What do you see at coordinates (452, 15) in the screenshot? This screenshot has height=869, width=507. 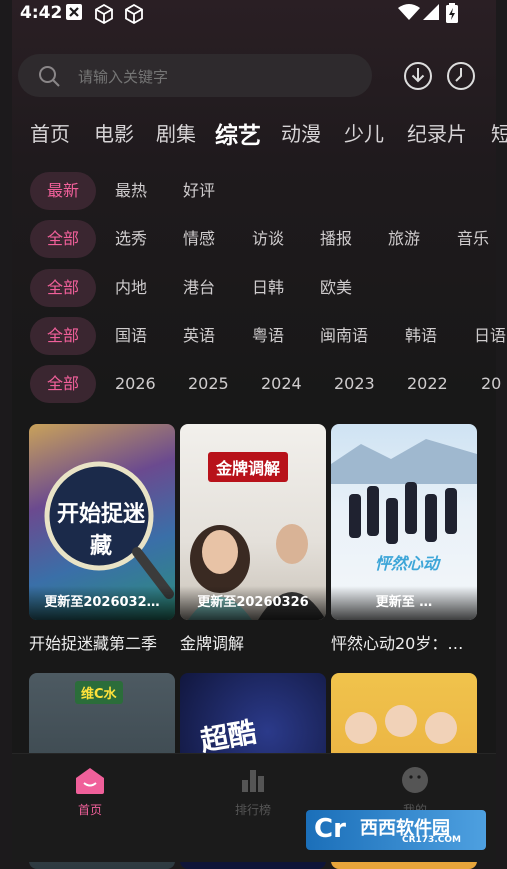 I see `battery-icon` at bounding box center [452, 15].